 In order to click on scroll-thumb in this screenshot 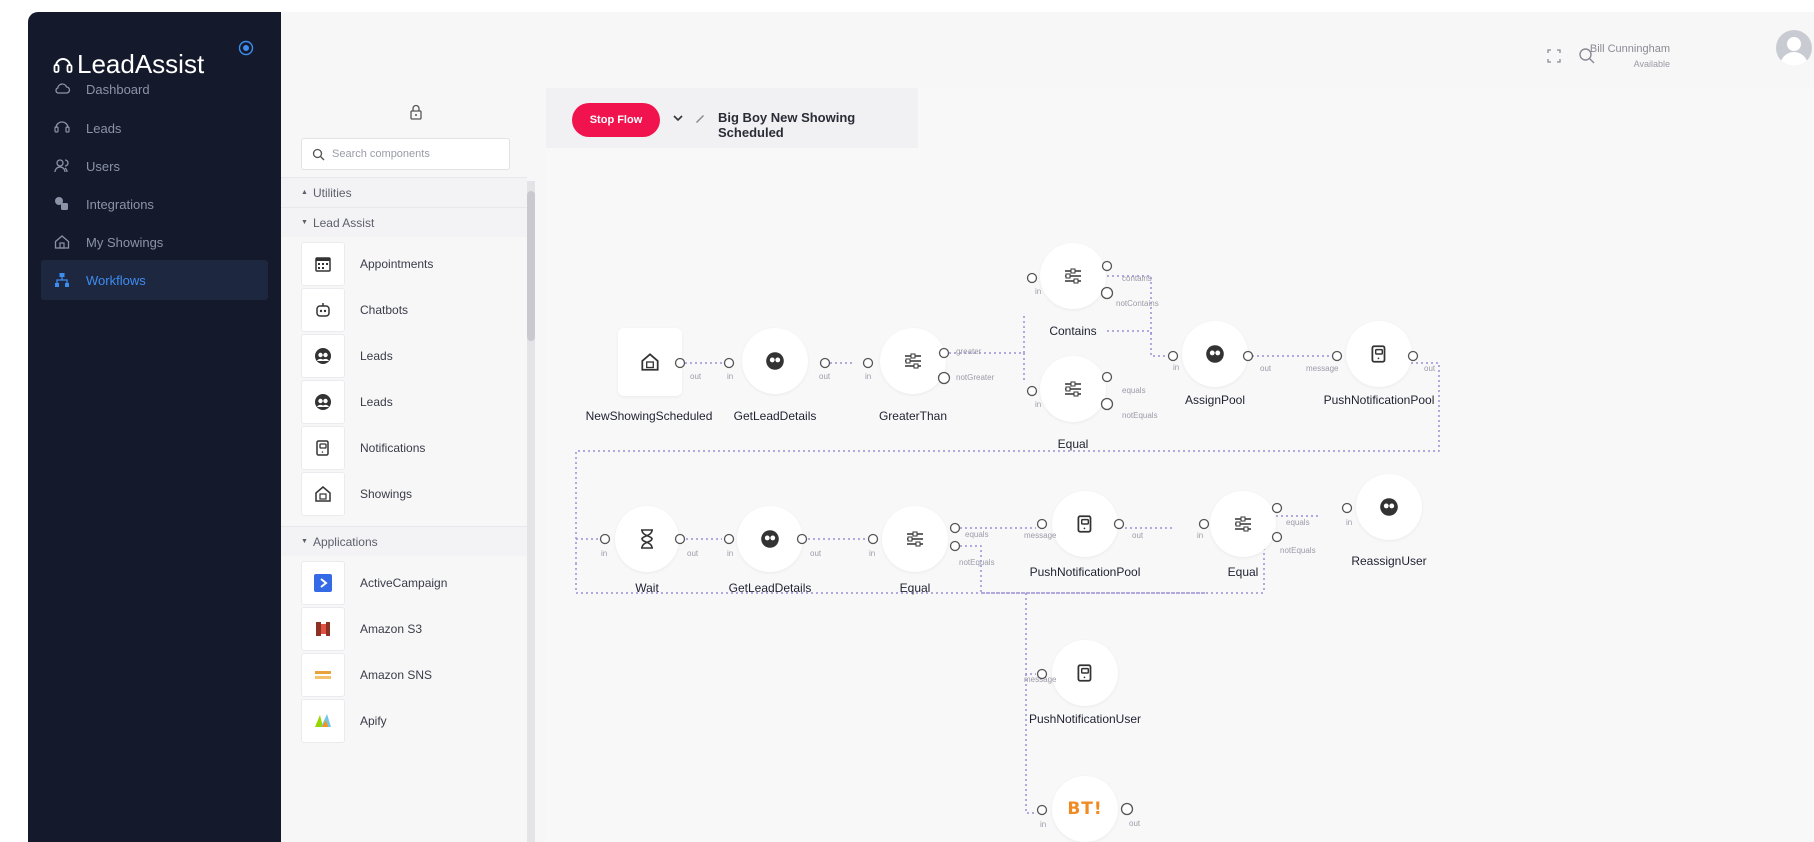, I will do `click(531, 266)`.